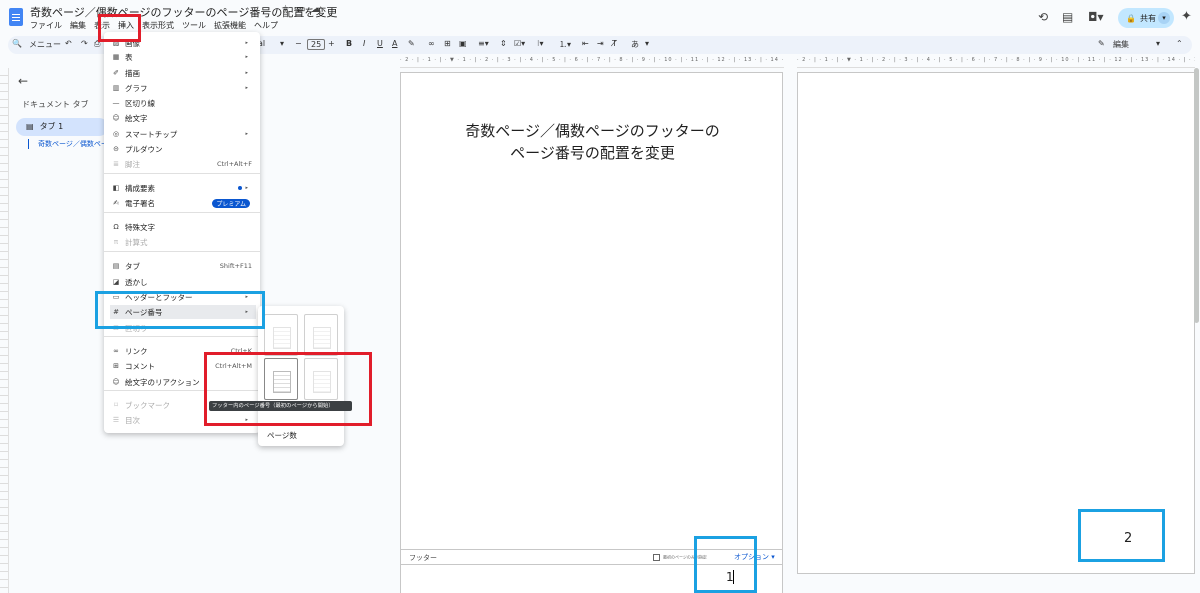  Describe the element at coordinates (183, 282) in the screenshot. I see `insert-menu-item-watermark: ◪ 透かし` at that location.